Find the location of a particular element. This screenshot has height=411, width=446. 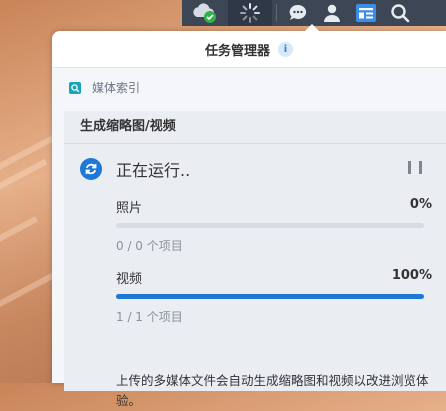

media-index-icon is located at coordinates (75, 87).